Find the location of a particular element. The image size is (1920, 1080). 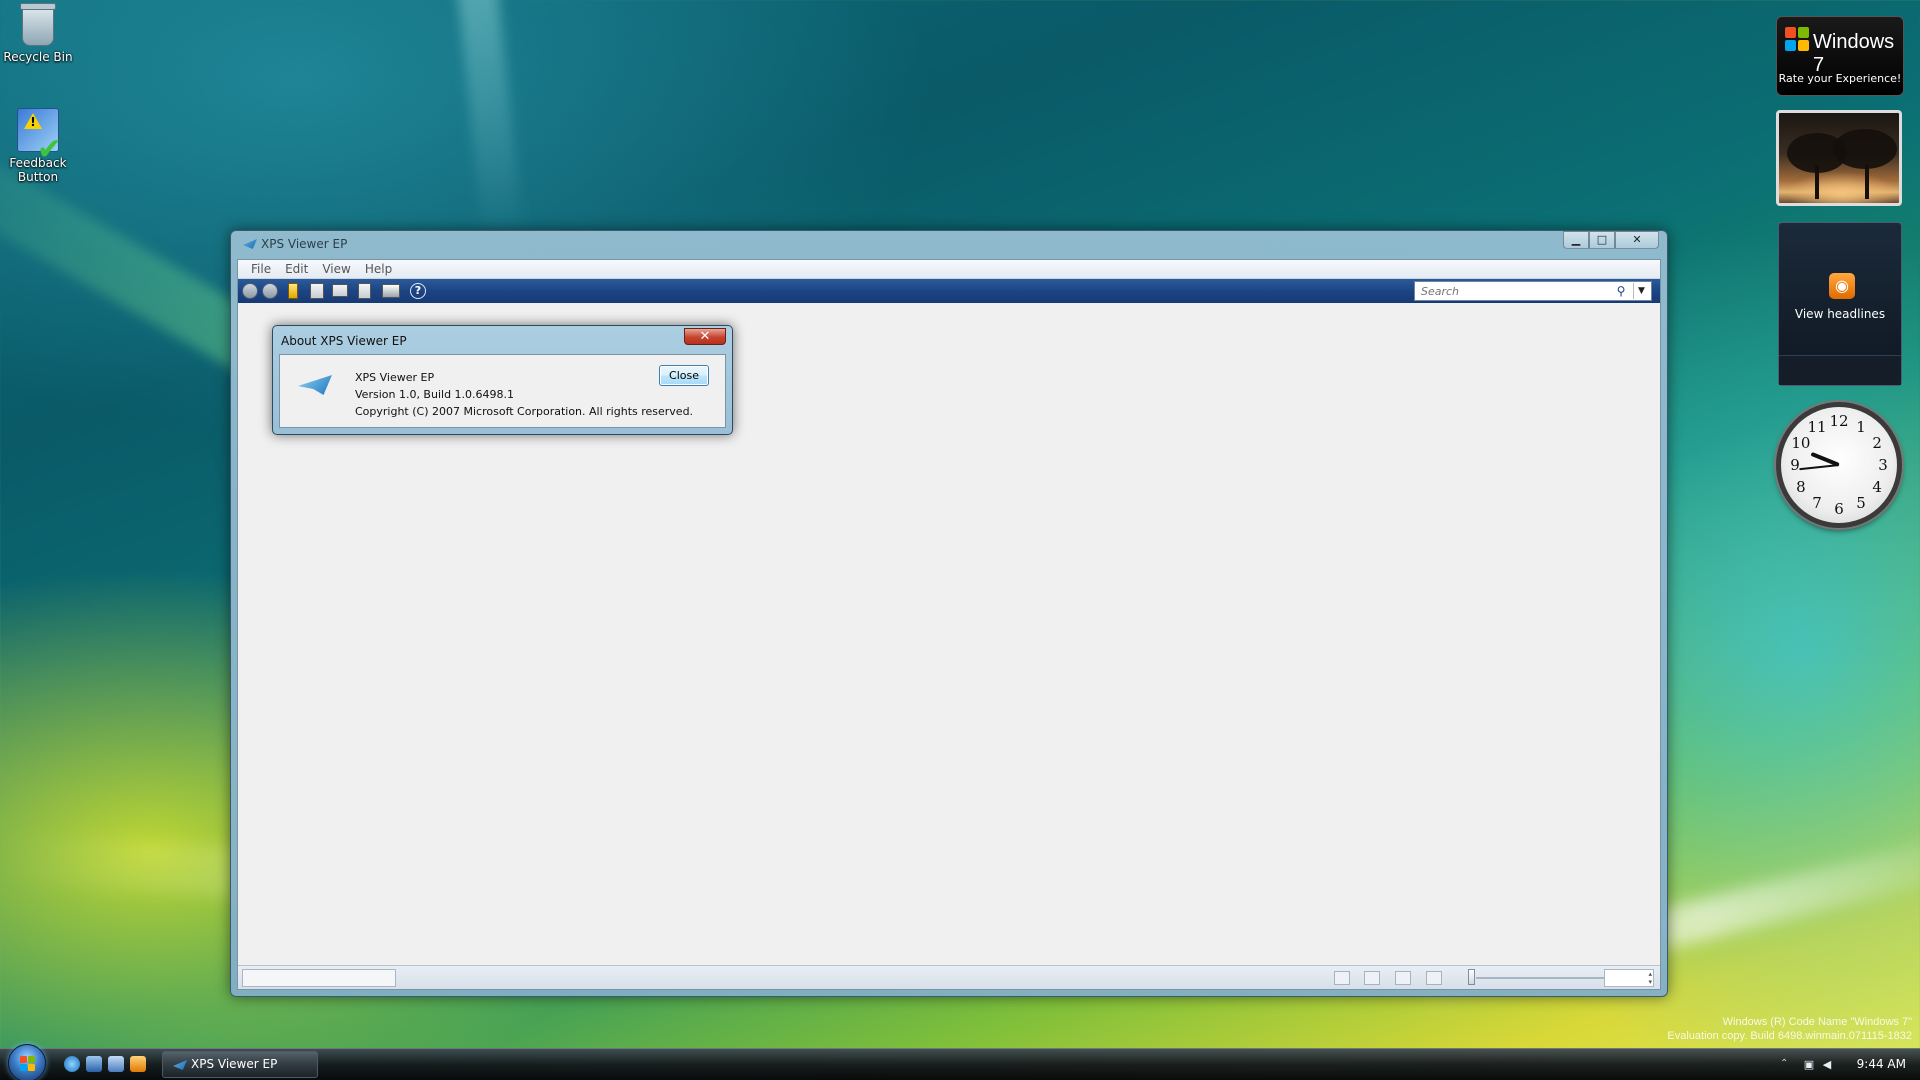

windows7-gadget: Windows 7 Rate your Experience! is located at coordinates (1840, 56).